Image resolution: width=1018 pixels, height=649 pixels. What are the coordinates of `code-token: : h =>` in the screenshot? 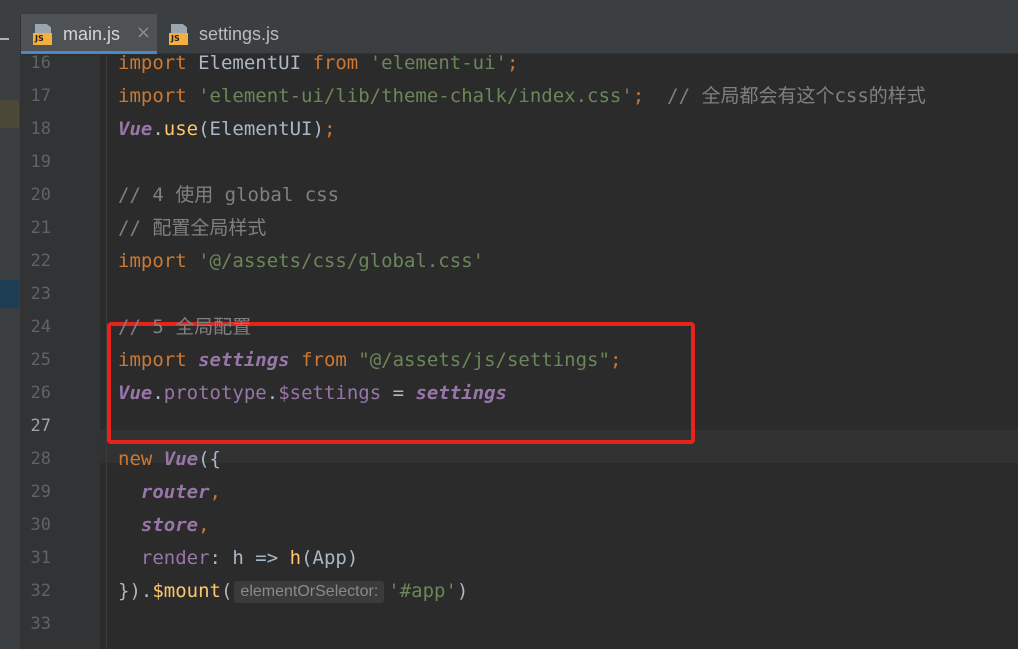 It's located at (249, 558).